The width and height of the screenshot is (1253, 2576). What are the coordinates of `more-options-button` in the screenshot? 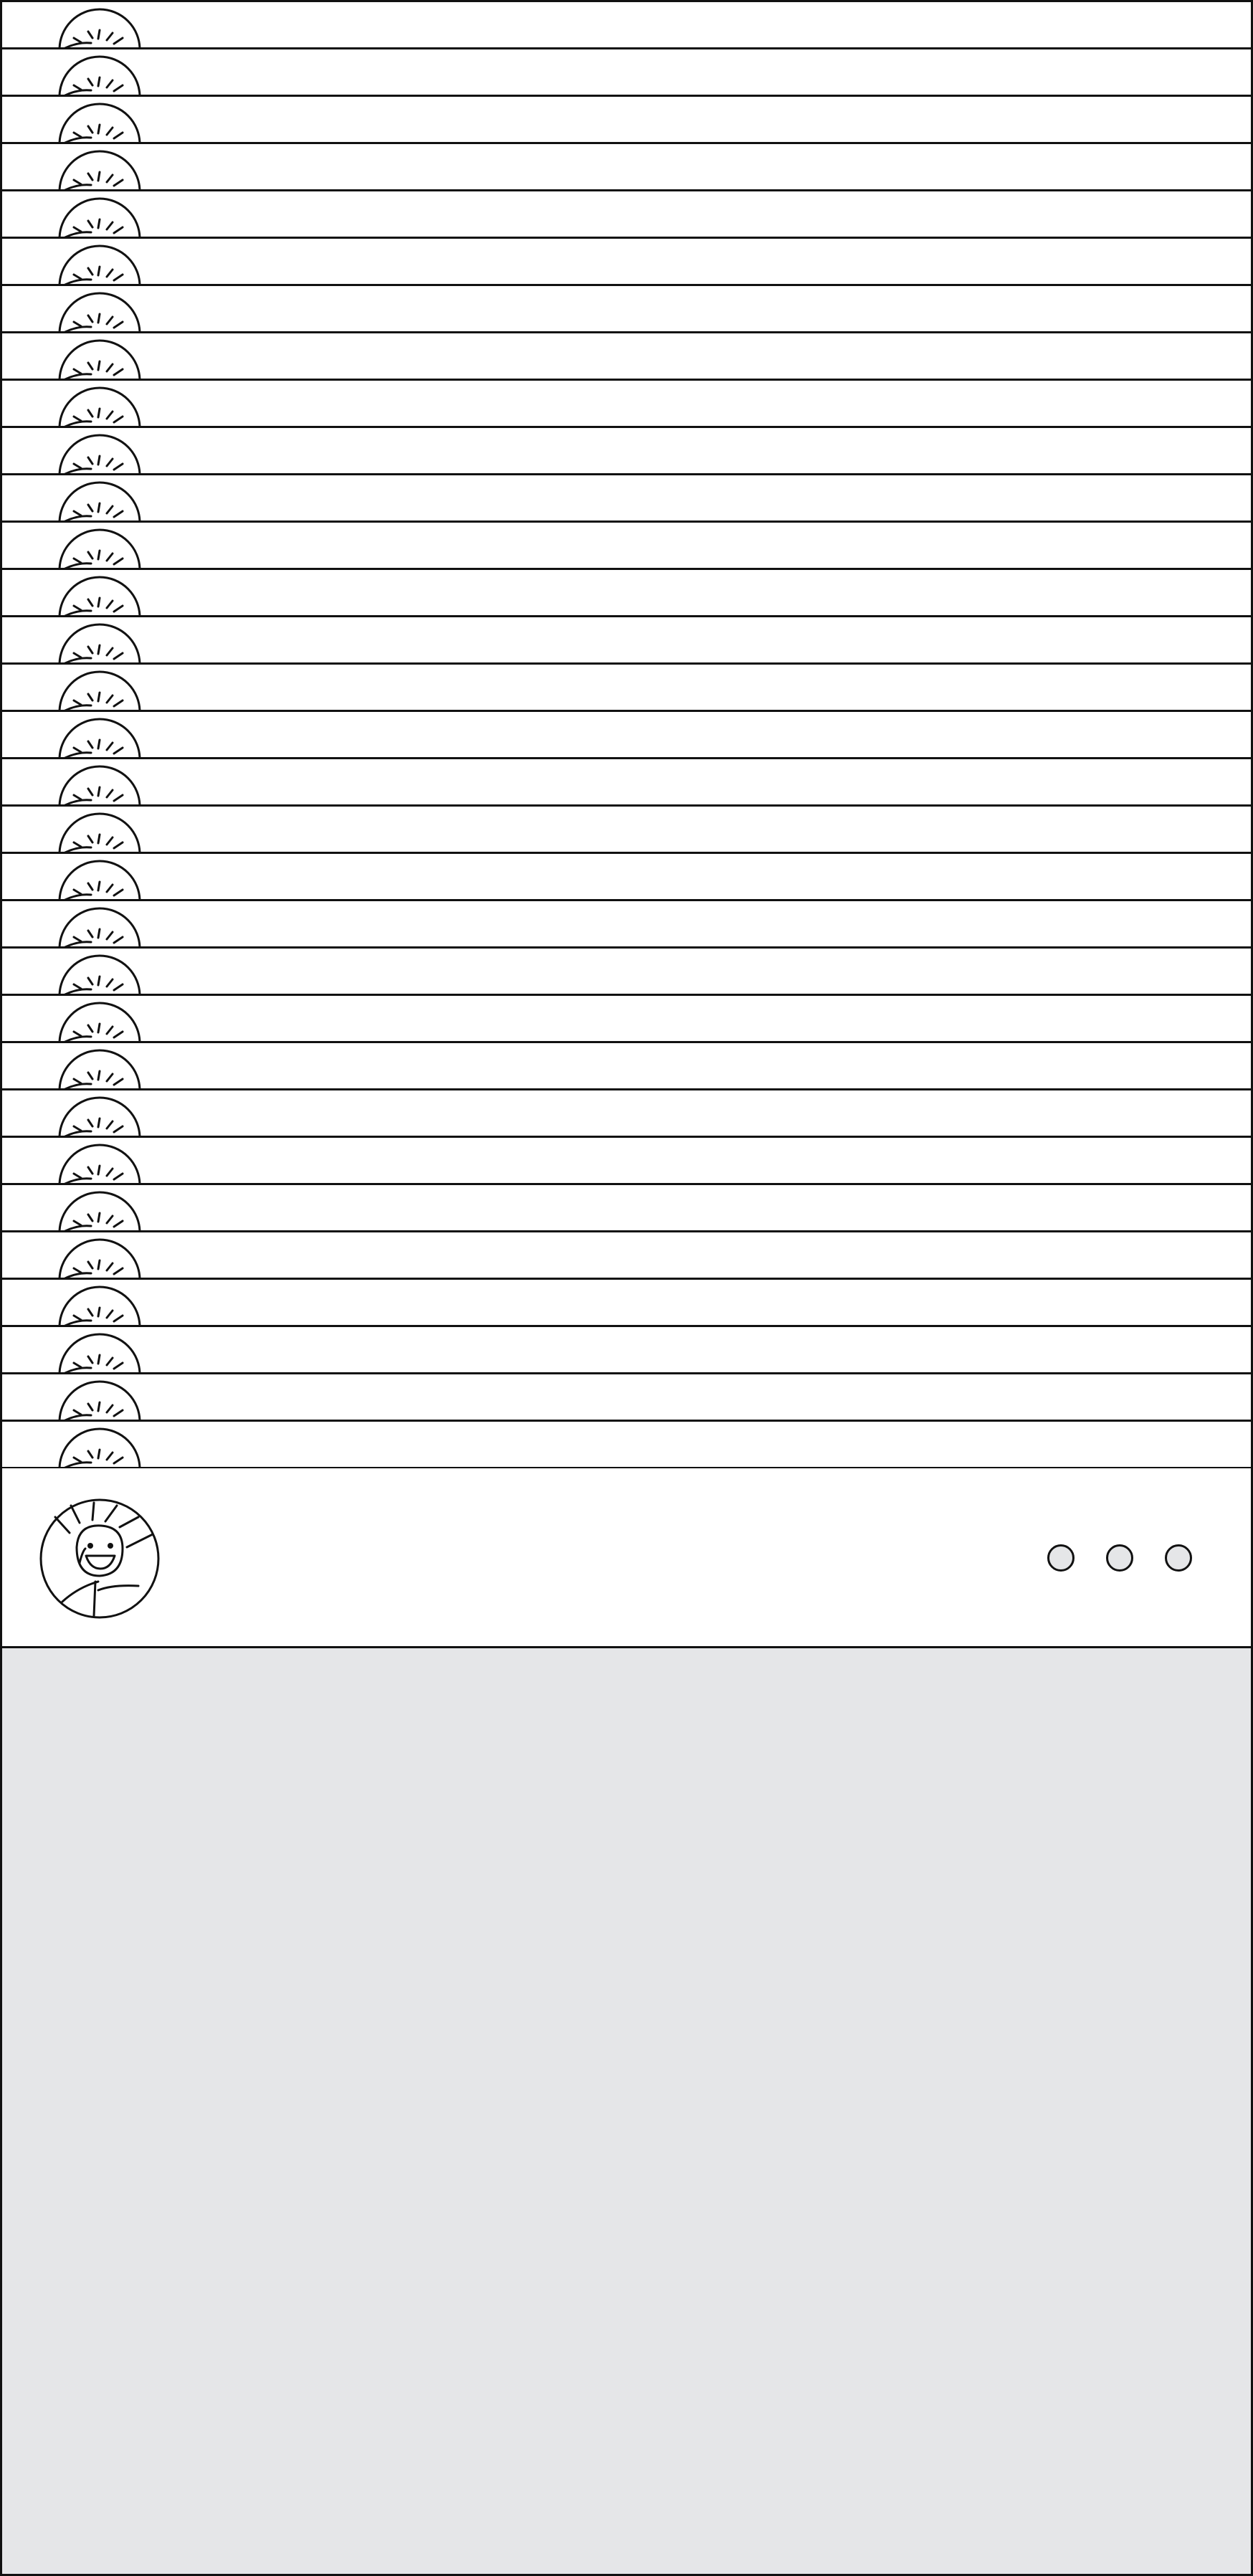 It's located at (1119, 1557).